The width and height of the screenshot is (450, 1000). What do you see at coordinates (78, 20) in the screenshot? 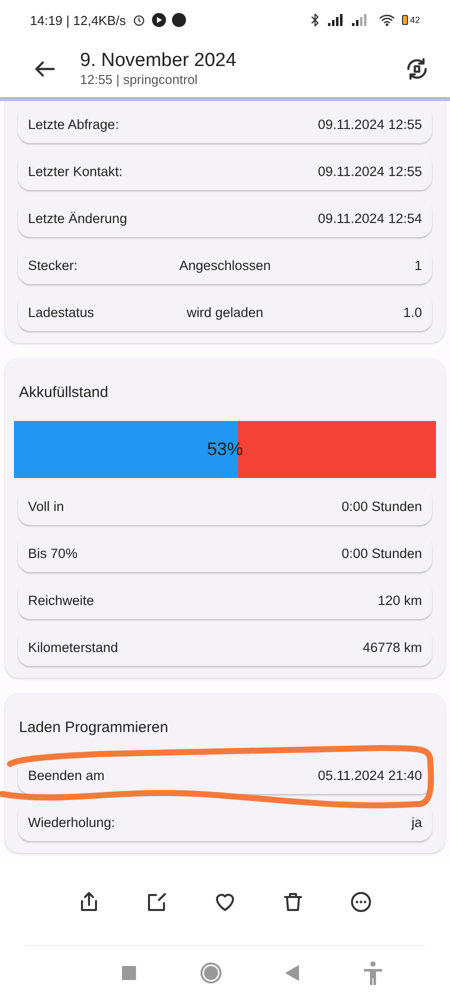
I see `status-text: 14:19 | 12,4KB/s` at bounding box center [78, 20].